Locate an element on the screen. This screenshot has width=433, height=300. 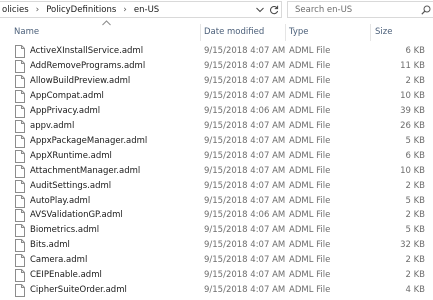
breadcrumb-policydefinitions: PolicyDefinitions is located at coordinates (81, 10).